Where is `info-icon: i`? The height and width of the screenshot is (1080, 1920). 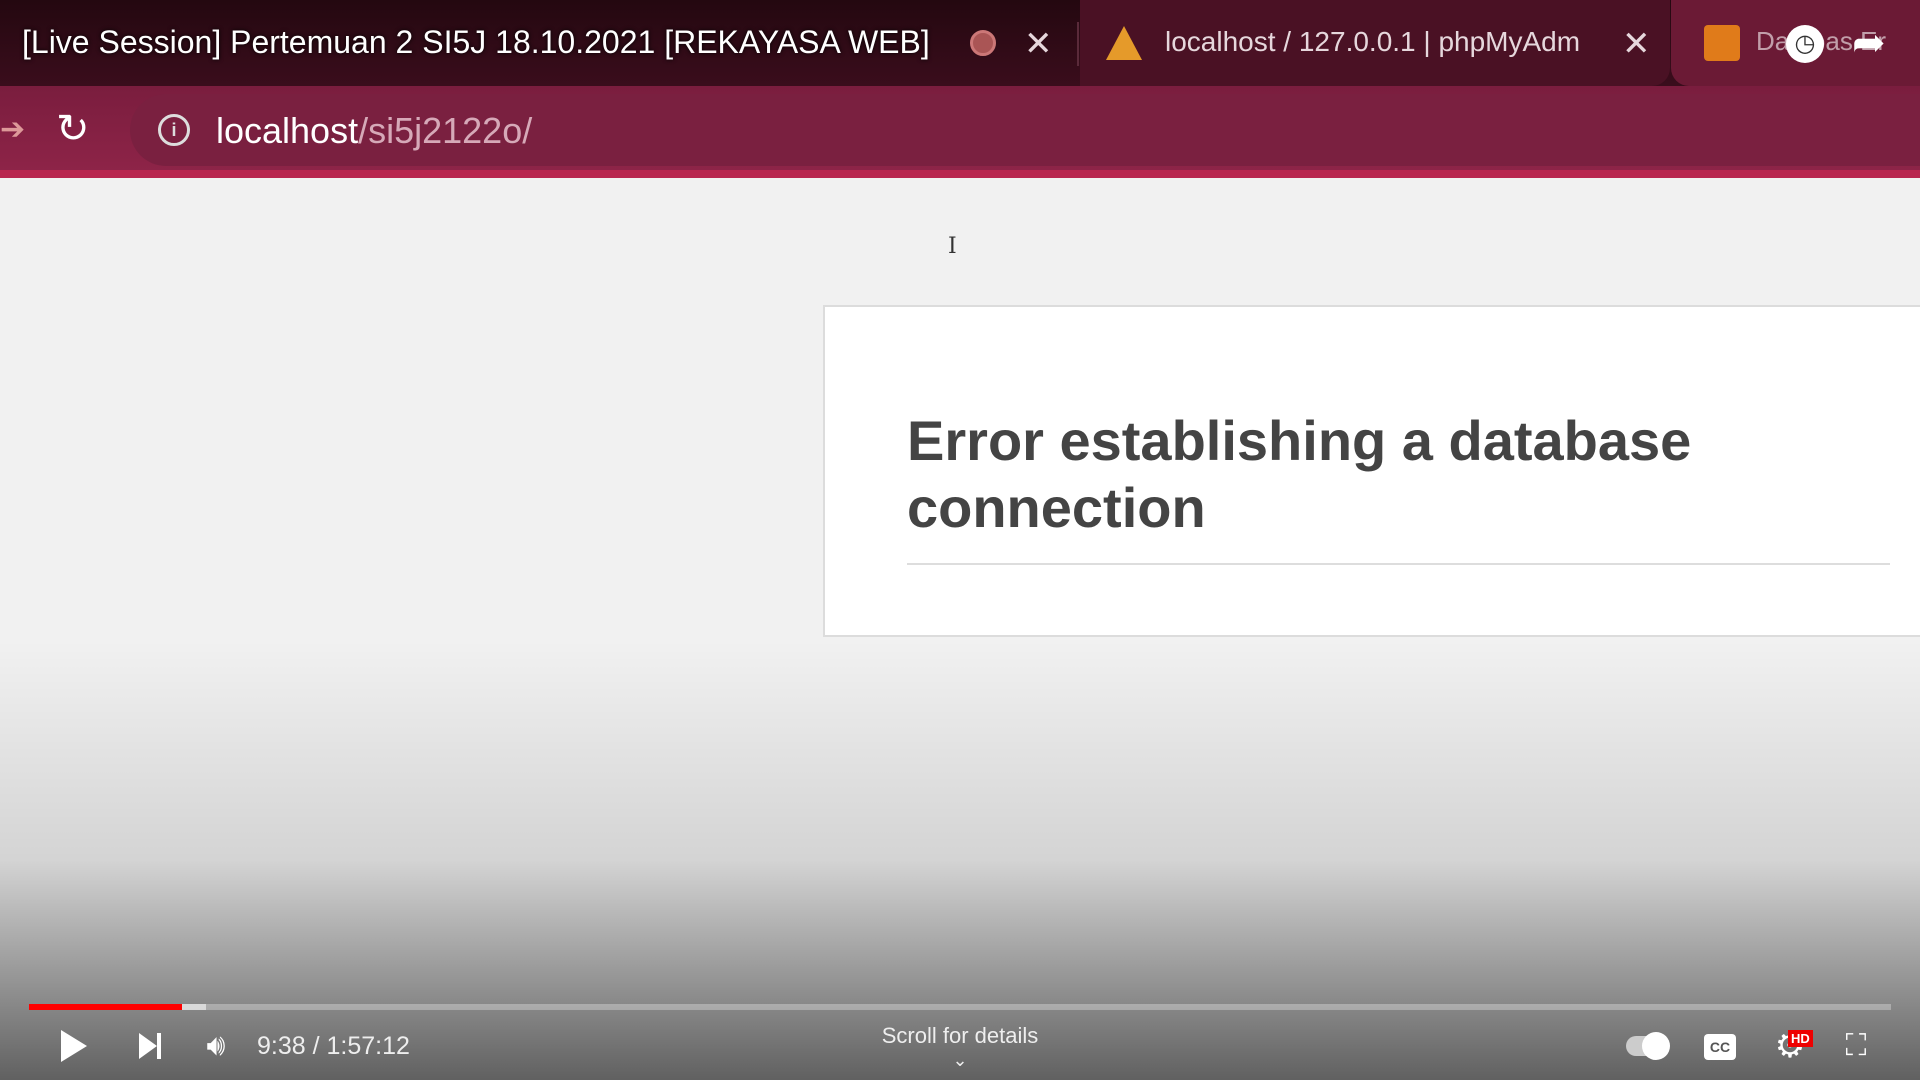
info-icon: i is located at coordinates (174, 130).